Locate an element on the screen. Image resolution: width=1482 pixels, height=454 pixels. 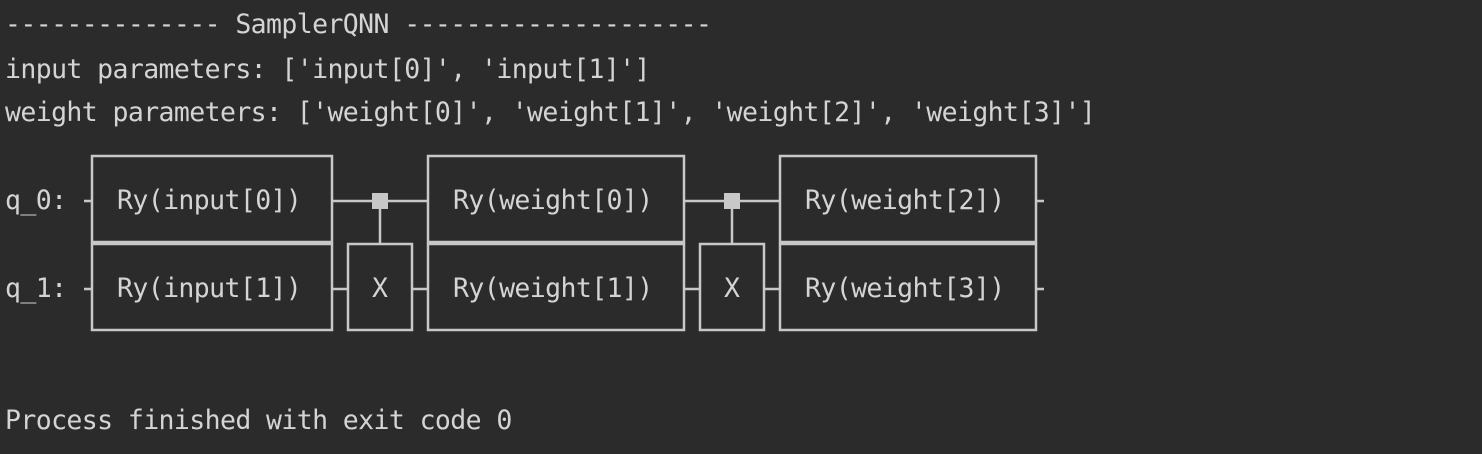
qubit-label-q1: q_1: is located at coordinates (36, 288).